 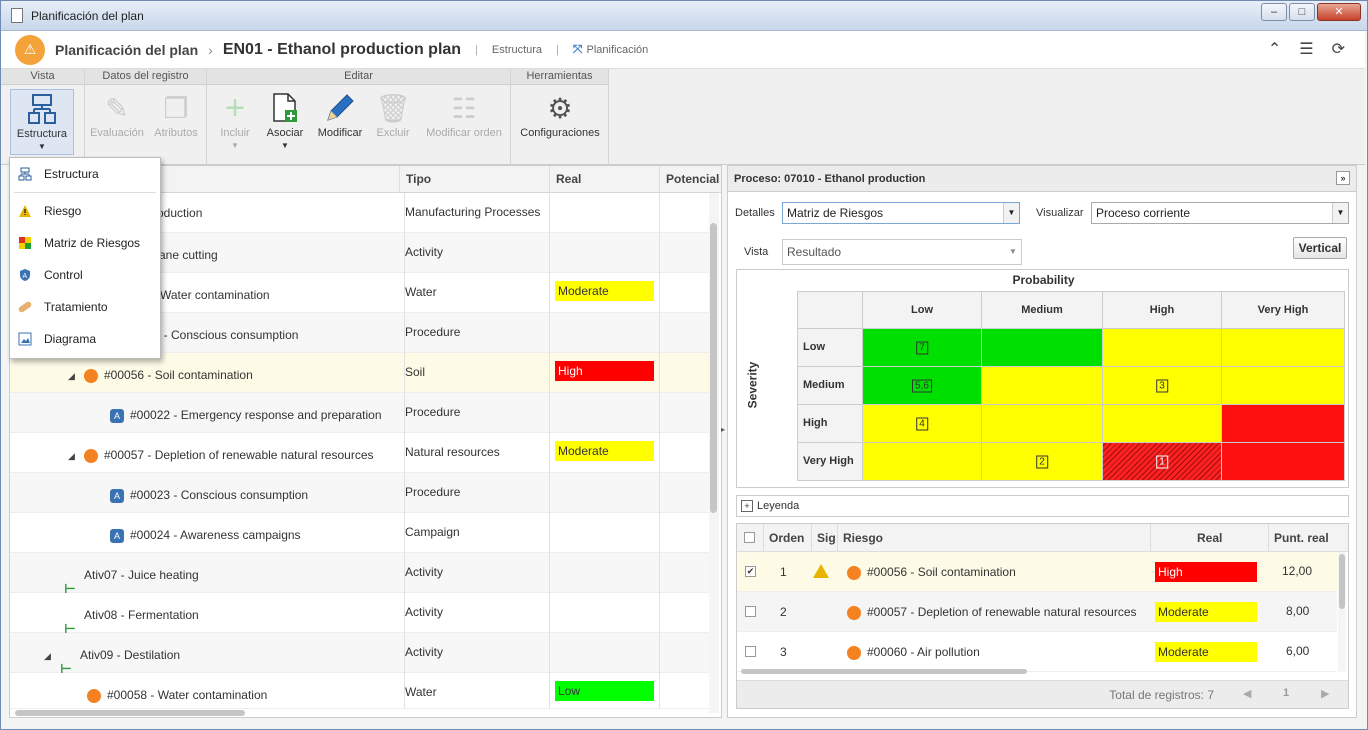 What do you see at coordinates (360, 614) in the screenshot?
I see `tree-row: ⊢Ativ08 - Fermentation Activity` at bounding box center [360, 614].